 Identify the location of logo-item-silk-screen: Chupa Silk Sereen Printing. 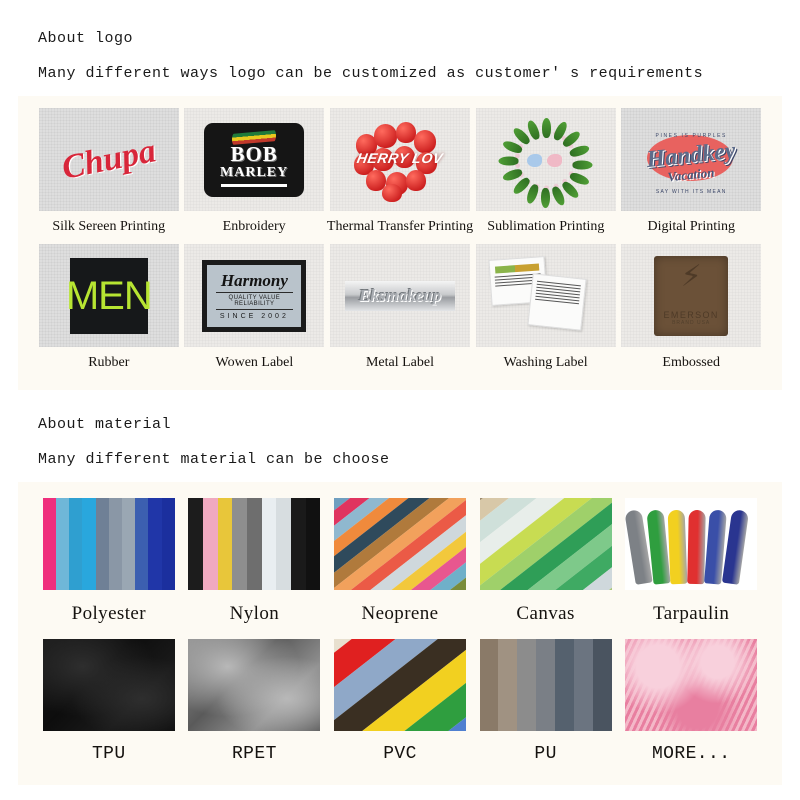
(108, 176).